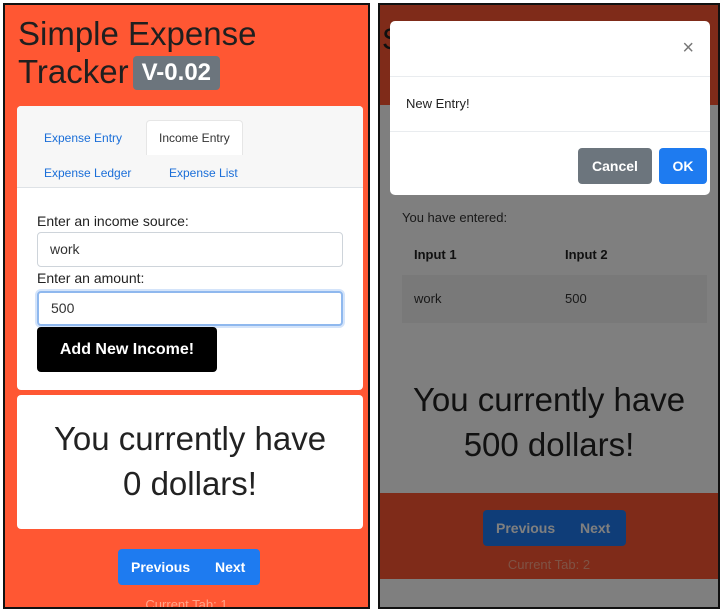 This screenshot has height=612, width=723. I want to click on app-title-line1: Simple Expense, so click(137, 33).